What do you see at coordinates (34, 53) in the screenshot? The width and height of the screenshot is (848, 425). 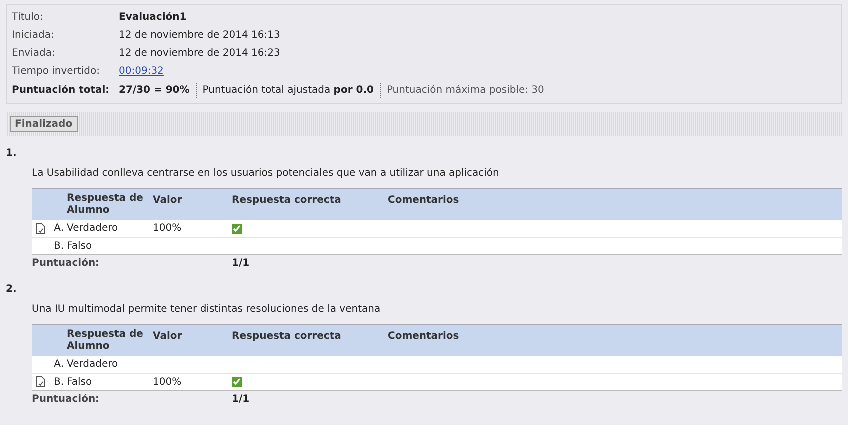 I see `field-label: Enviada:` at bounding box center [34, 53].